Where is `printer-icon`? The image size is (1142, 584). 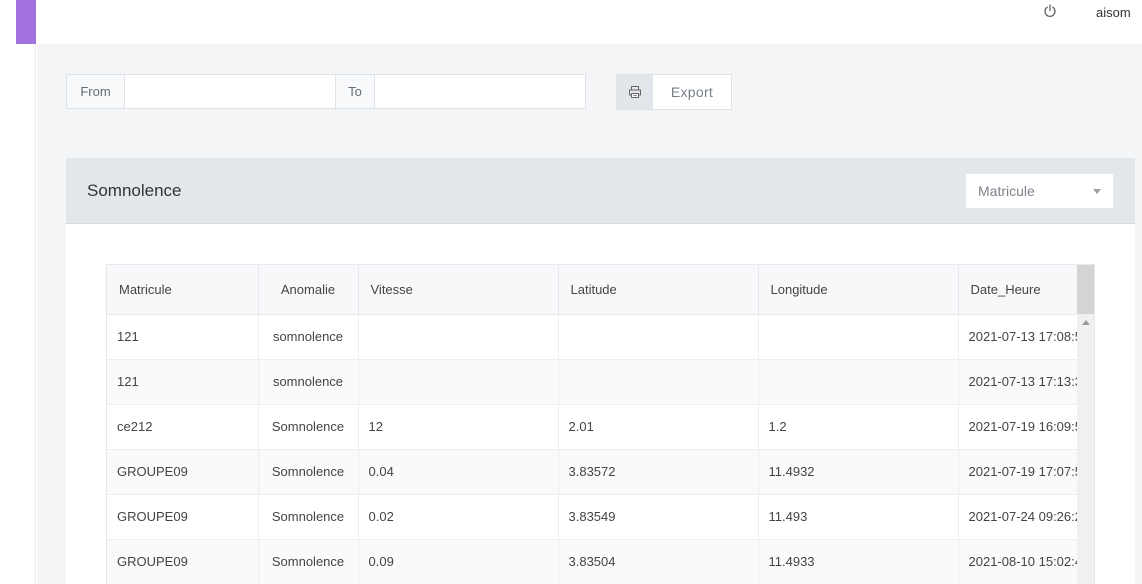 printer-icon is located at coordinates (635, 92).